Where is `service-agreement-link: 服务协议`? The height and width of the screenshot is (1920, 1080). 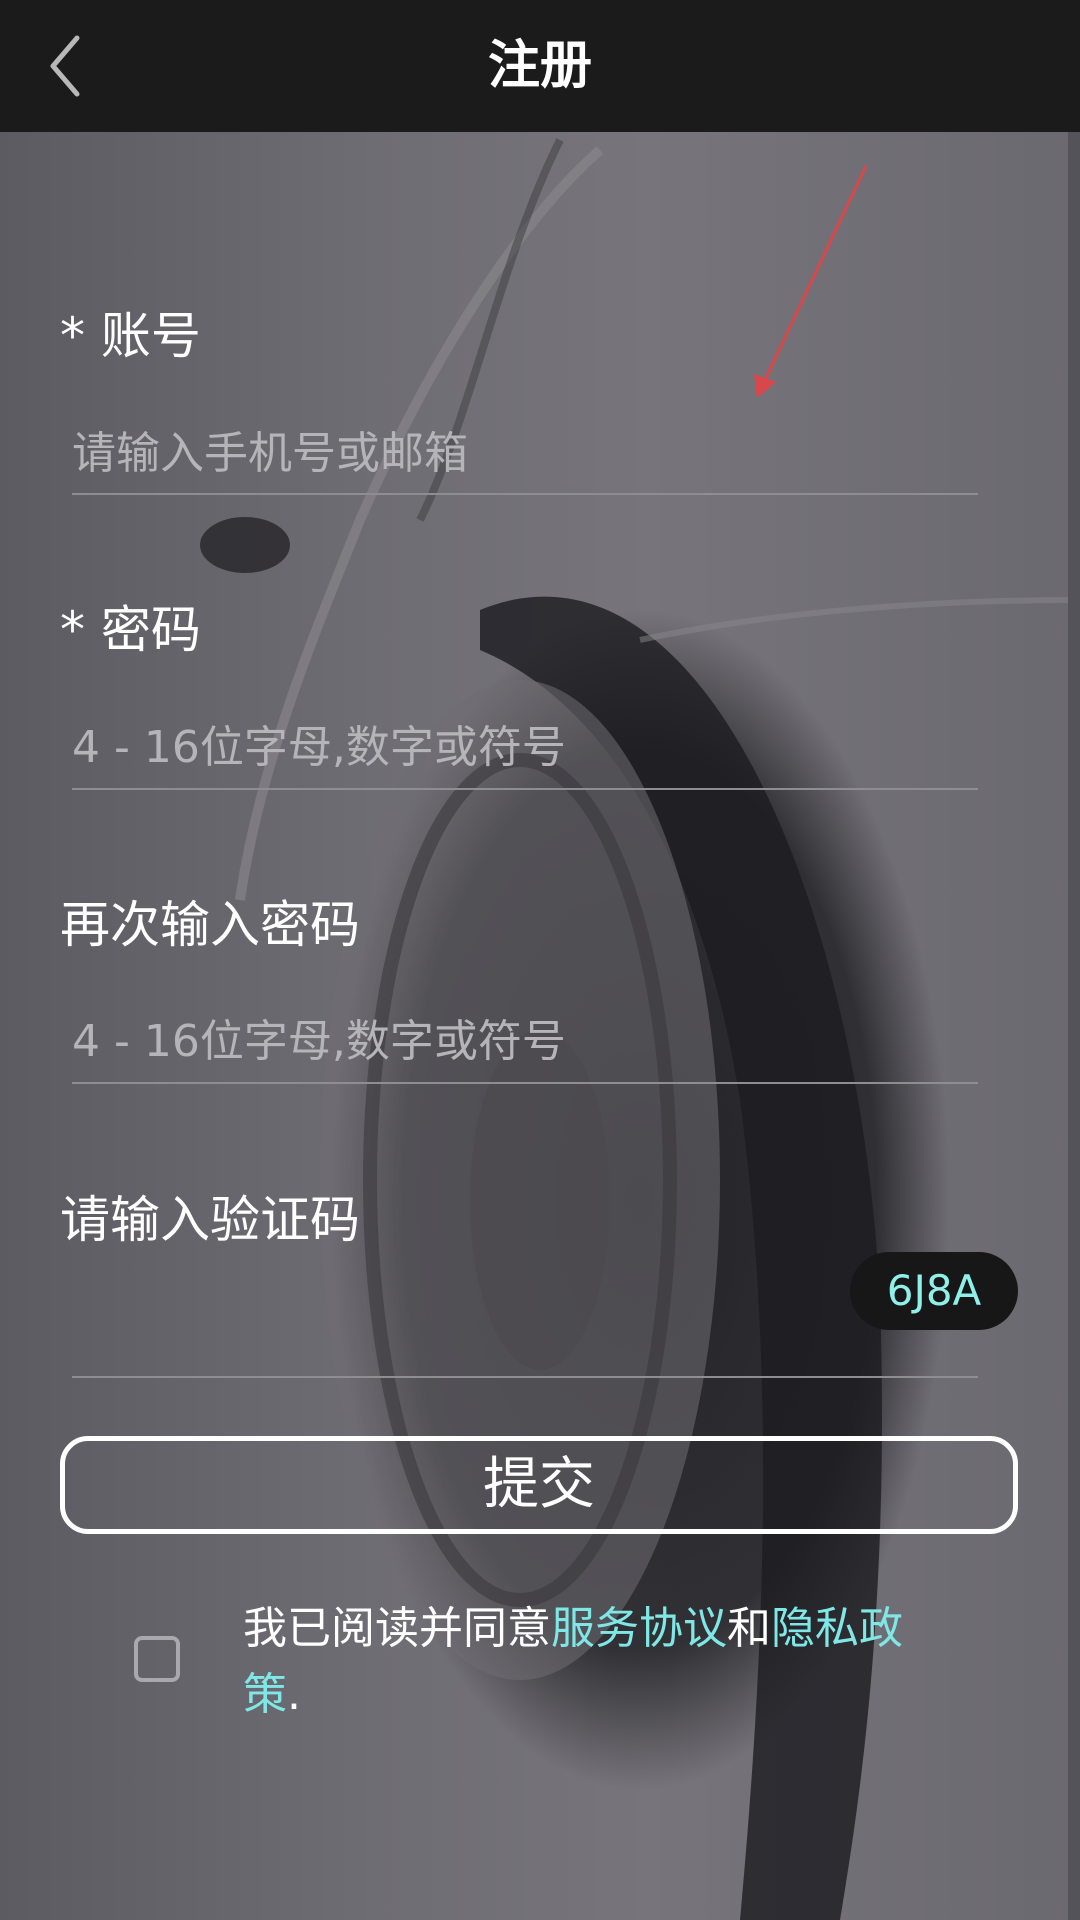
service-agreement-link: 服务协议 is located at coordinates (639, 1628).